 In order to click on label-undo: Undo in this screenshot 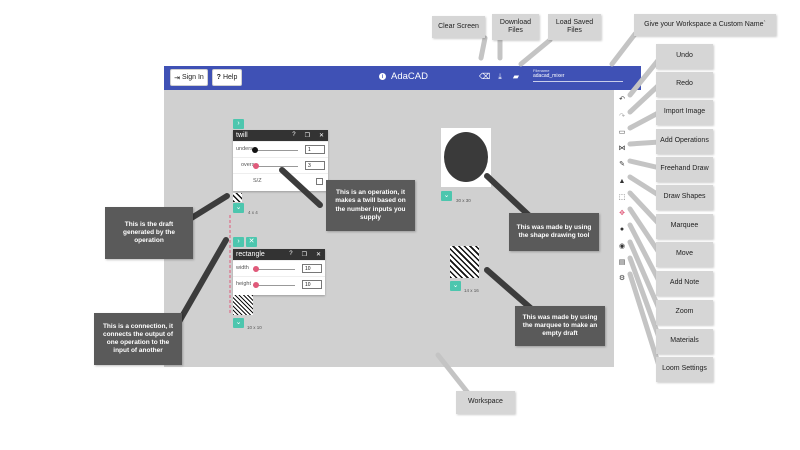, I will do `click(684, 56)`.